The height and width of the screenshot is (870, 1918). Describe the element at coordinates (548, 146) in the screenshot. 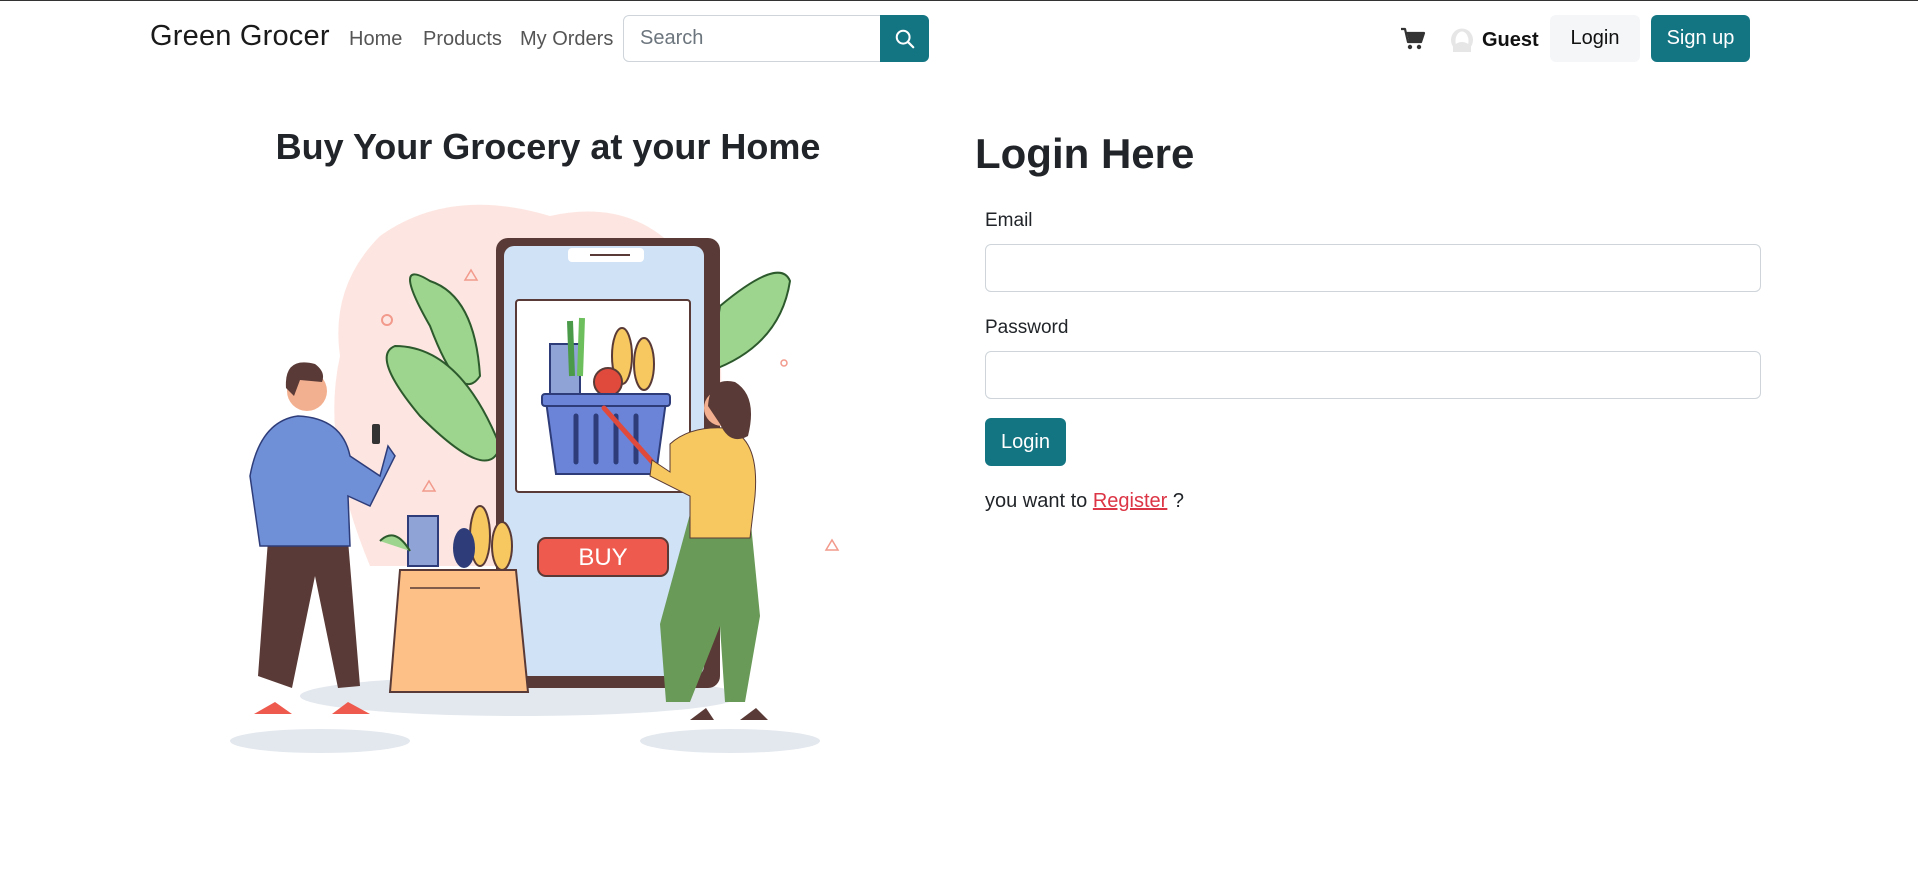

I see `hero-title: Buy Your Grocery at your Home` at that location.